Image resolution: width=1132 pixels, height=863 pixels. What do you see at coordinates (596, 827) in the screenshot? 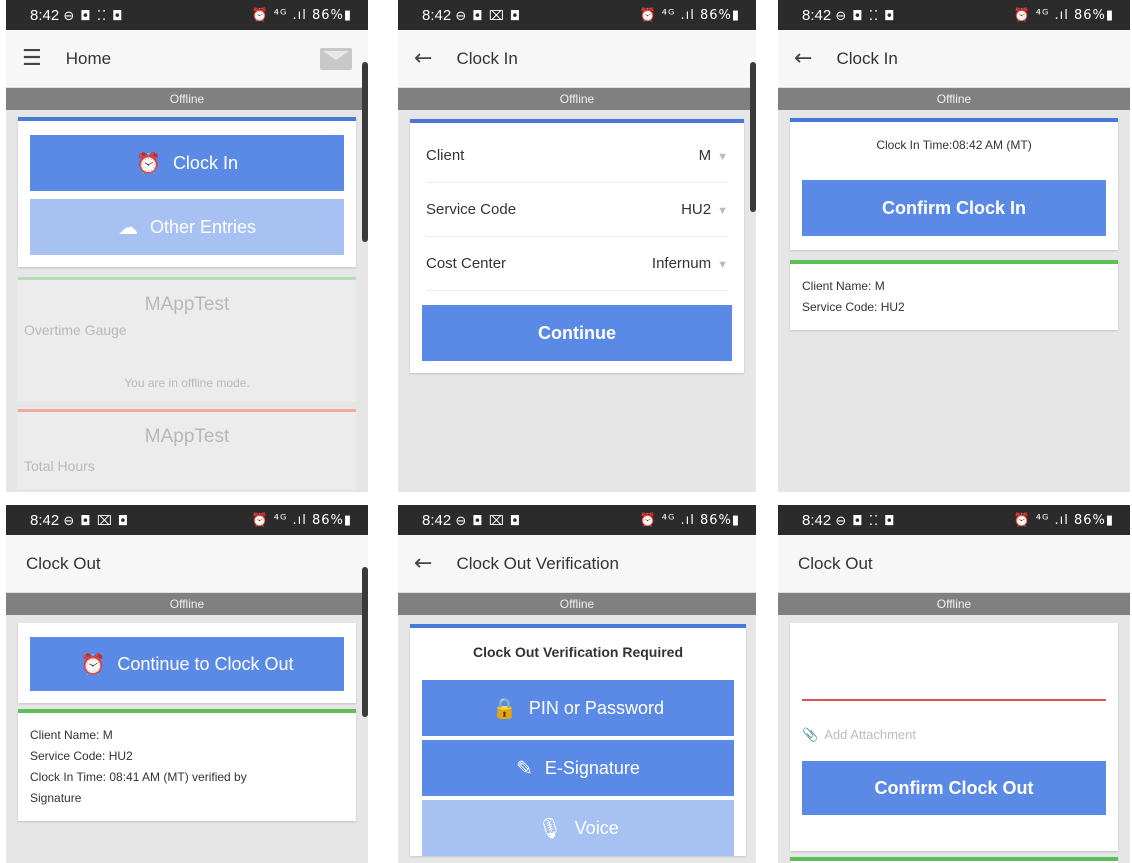
I see `voice-label: Voice` at bounding box center [596, 827].